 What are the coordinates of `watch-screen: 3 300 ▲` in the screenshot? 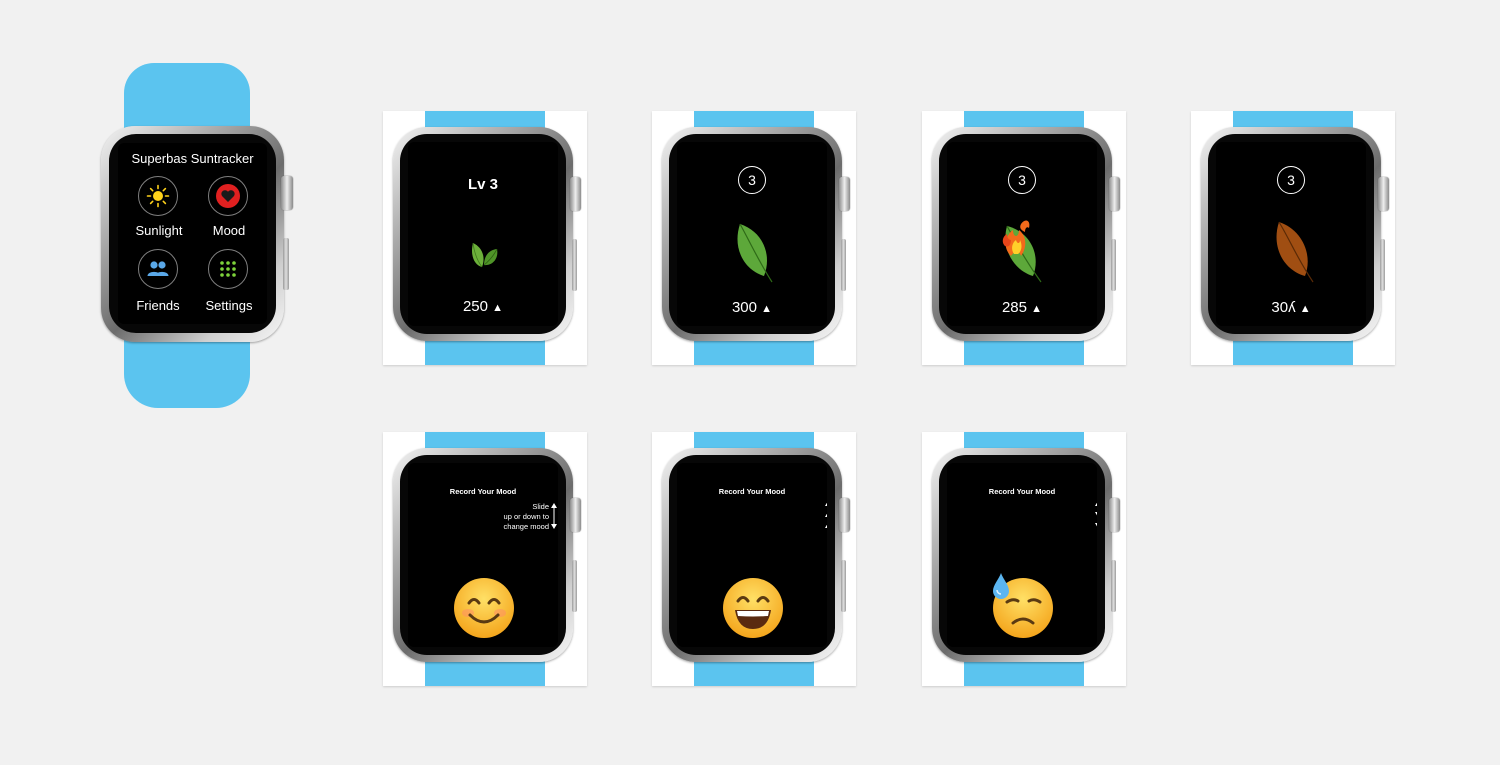 It's located at (752, 234).